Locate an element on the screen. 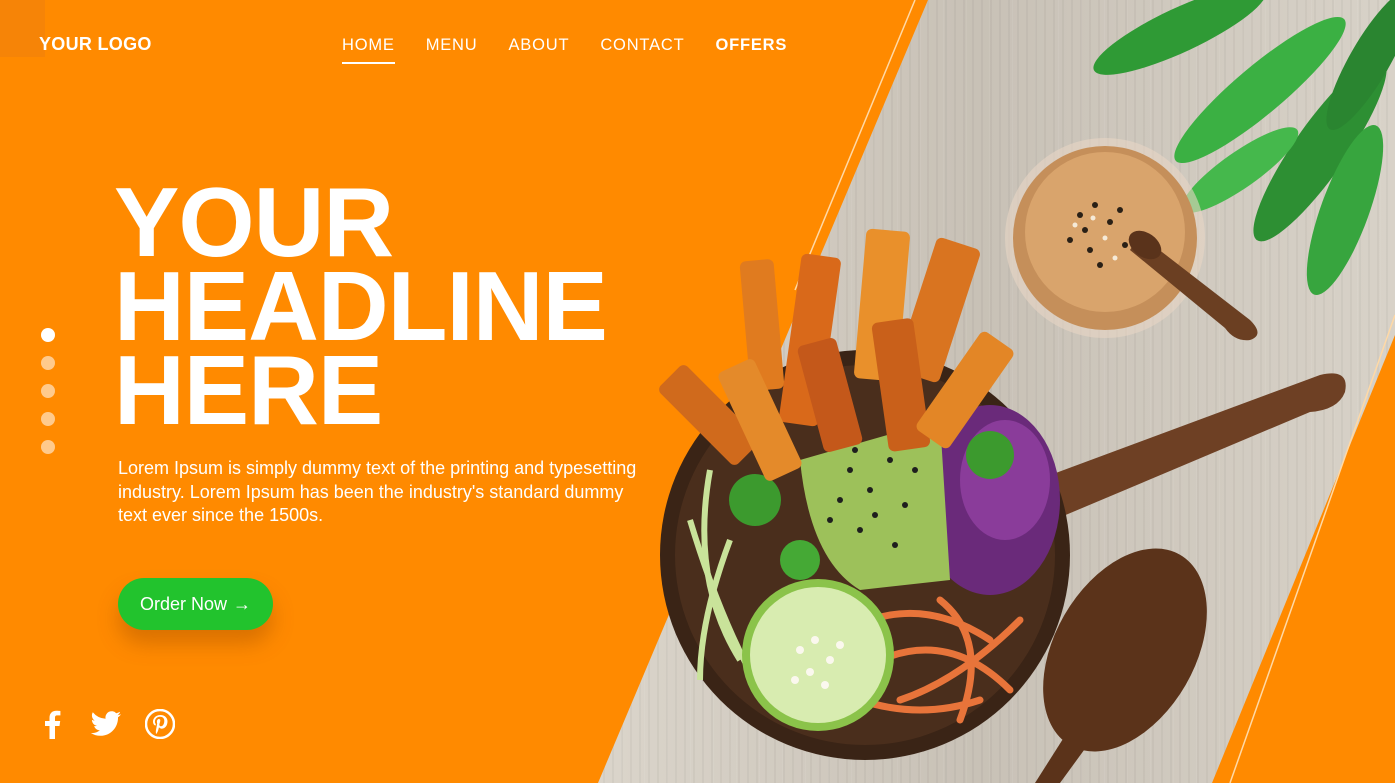  nav-item-contact: CONTACT is located at coordinates (642, 48).